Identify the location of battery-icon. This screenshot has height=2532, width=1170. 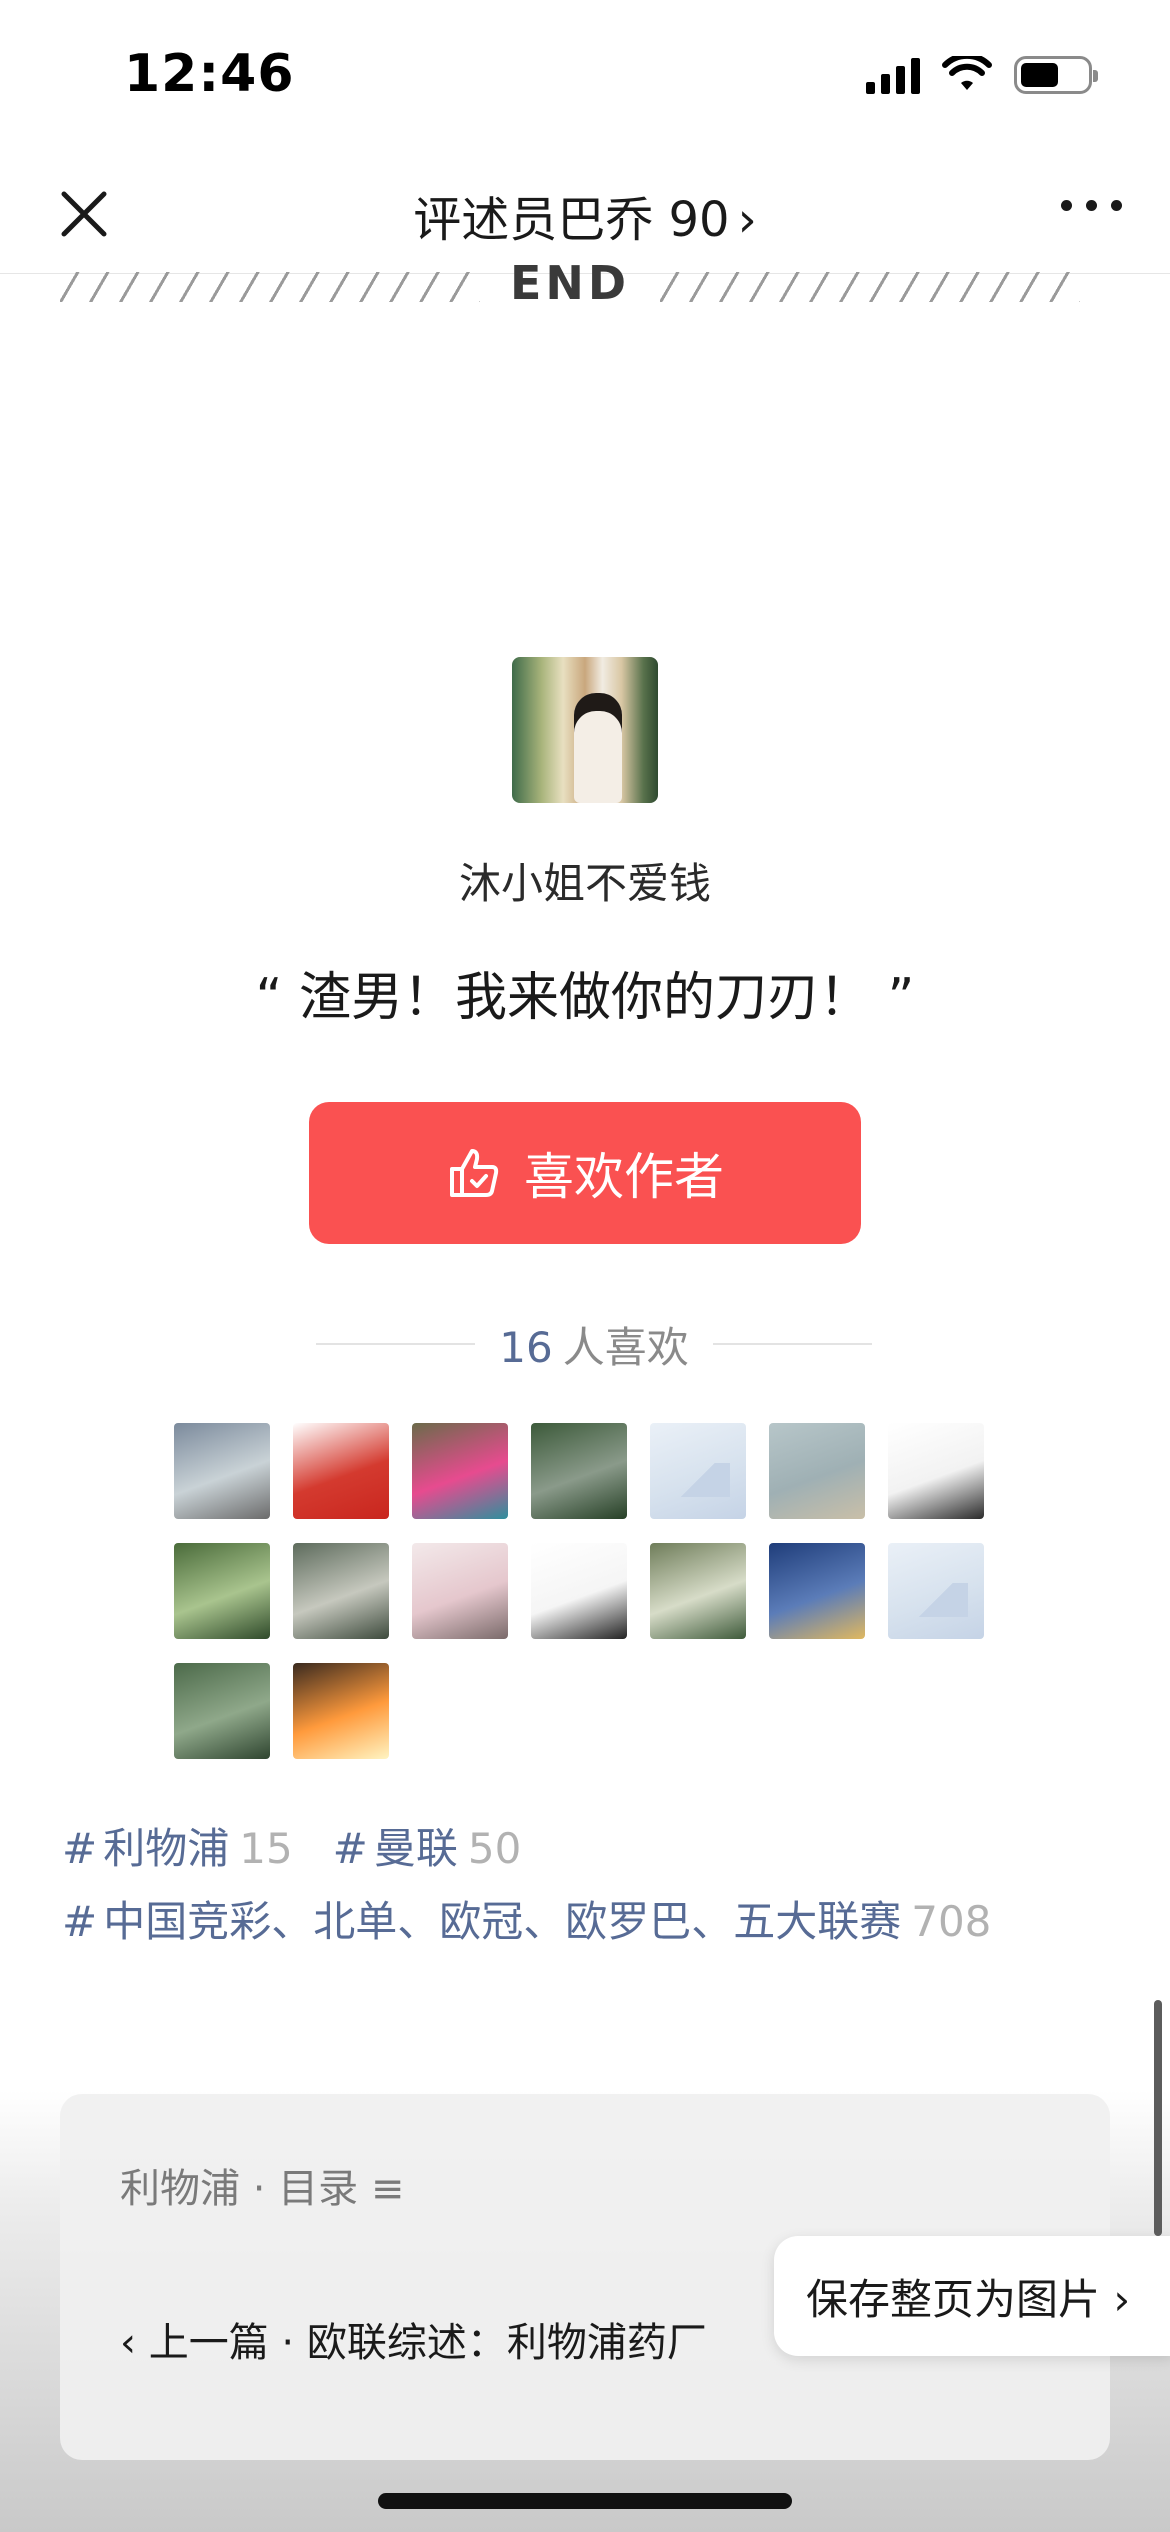
(1056, 75).